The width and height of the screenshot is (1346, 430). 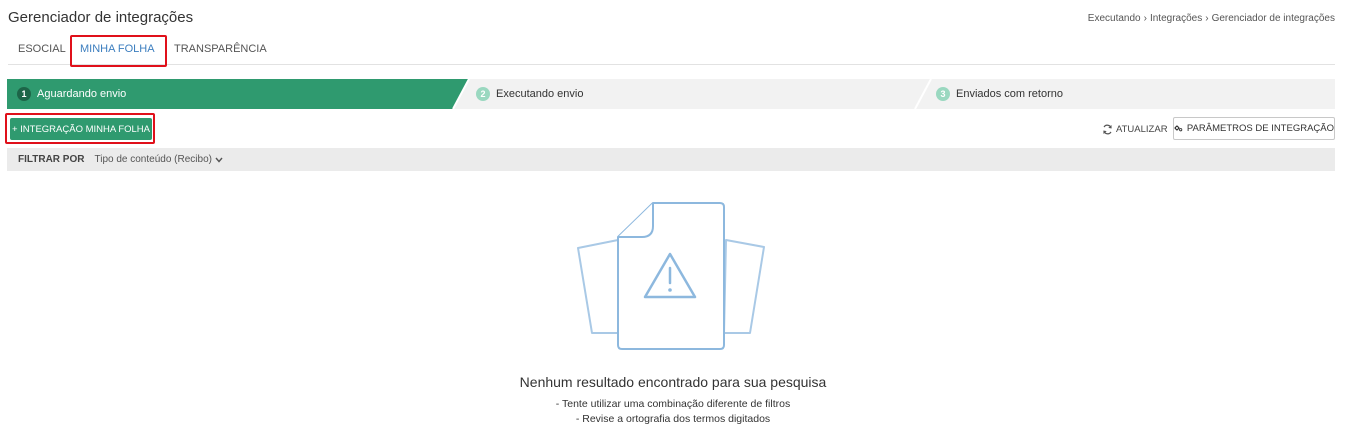 I want to click on filter-label: FILTRAR POR, so click(x=51, y=159).